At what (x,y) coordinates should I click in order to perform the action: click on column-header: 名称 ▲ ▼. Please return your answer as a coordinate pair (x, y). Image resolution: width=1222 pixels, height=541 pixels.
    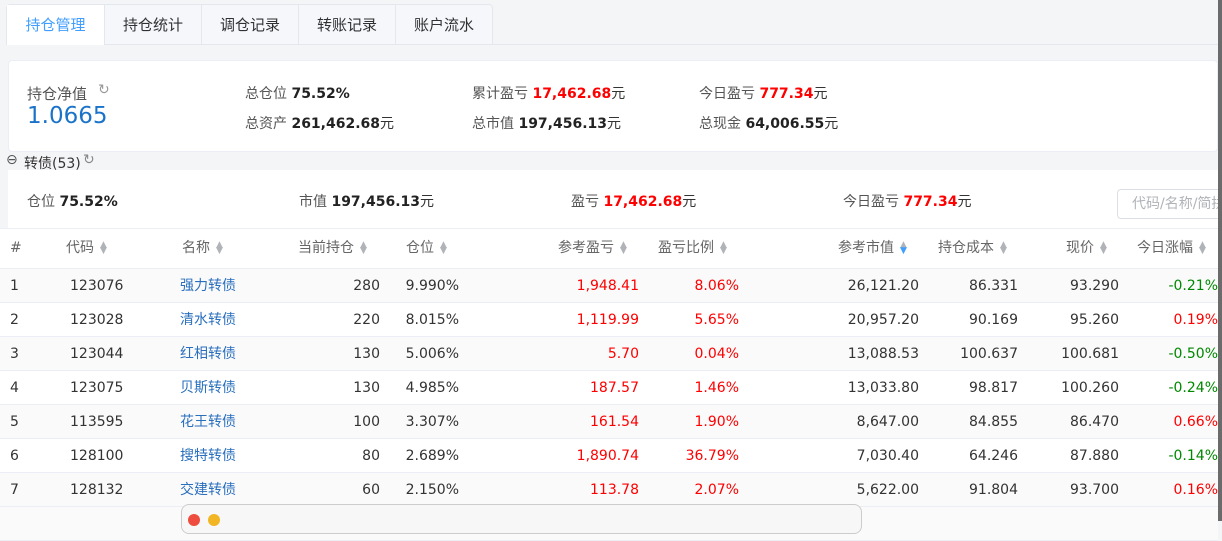
    Looking at the image, I should click on (202, 248).